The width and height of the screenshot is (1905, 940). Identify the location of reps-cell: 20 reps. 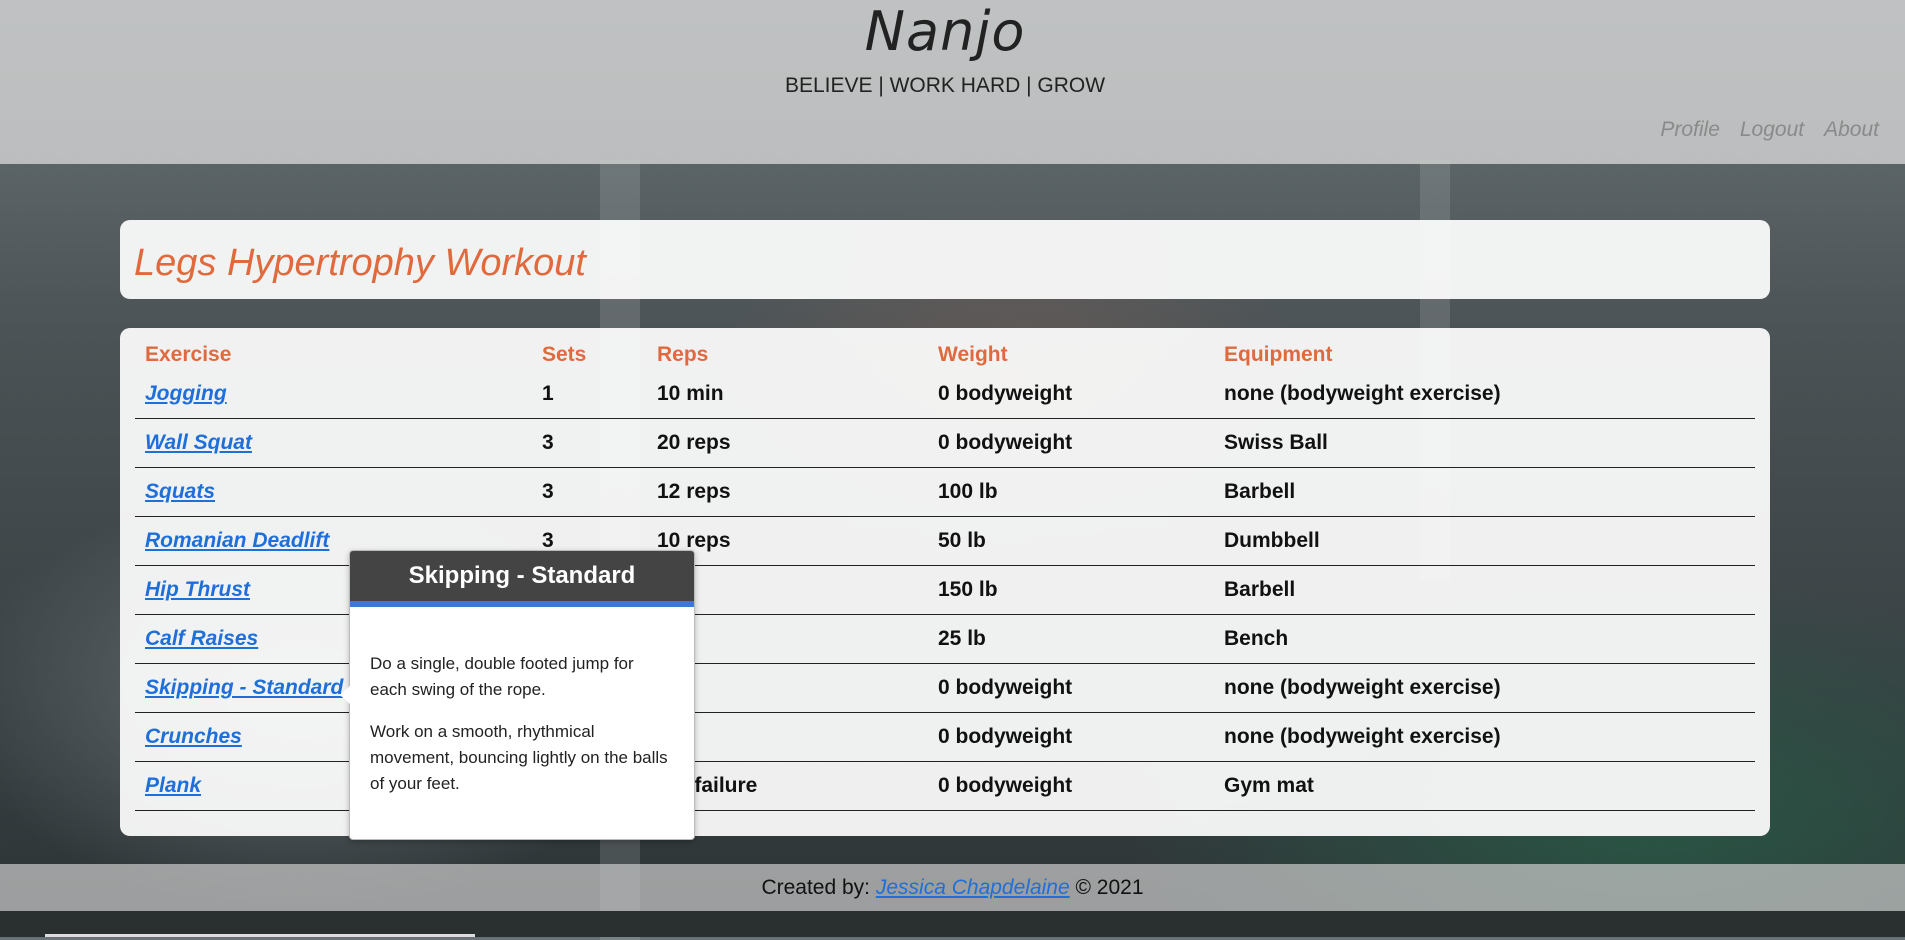
(787, 443).